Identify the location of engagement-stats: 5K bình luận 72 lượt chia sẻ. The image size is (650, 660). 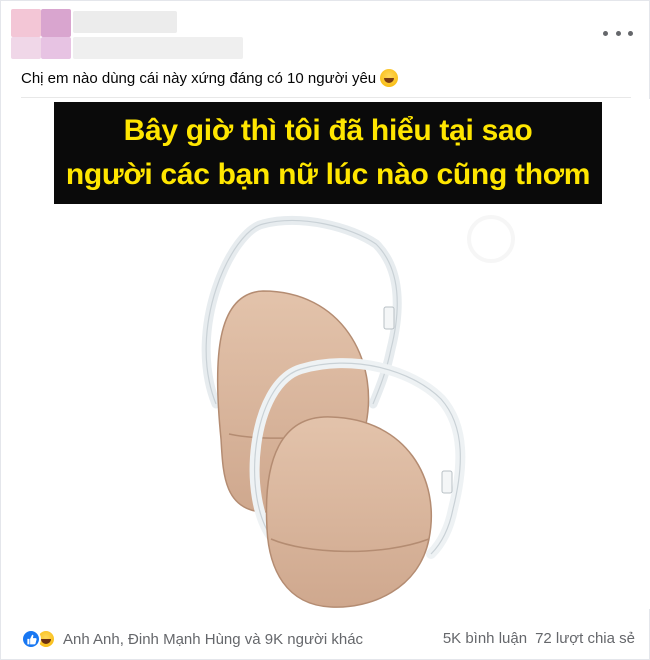
(539, 638).